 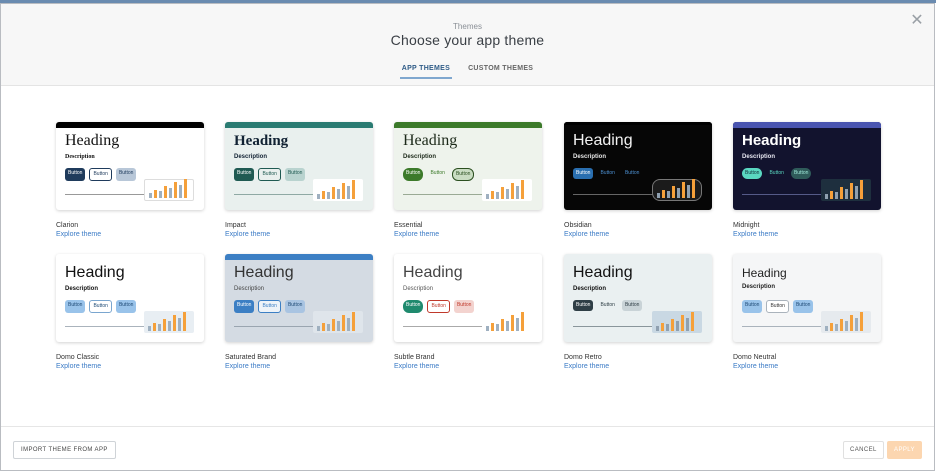 I want to click on theme-name: Subtle Brand, so click(x=414, y=357).